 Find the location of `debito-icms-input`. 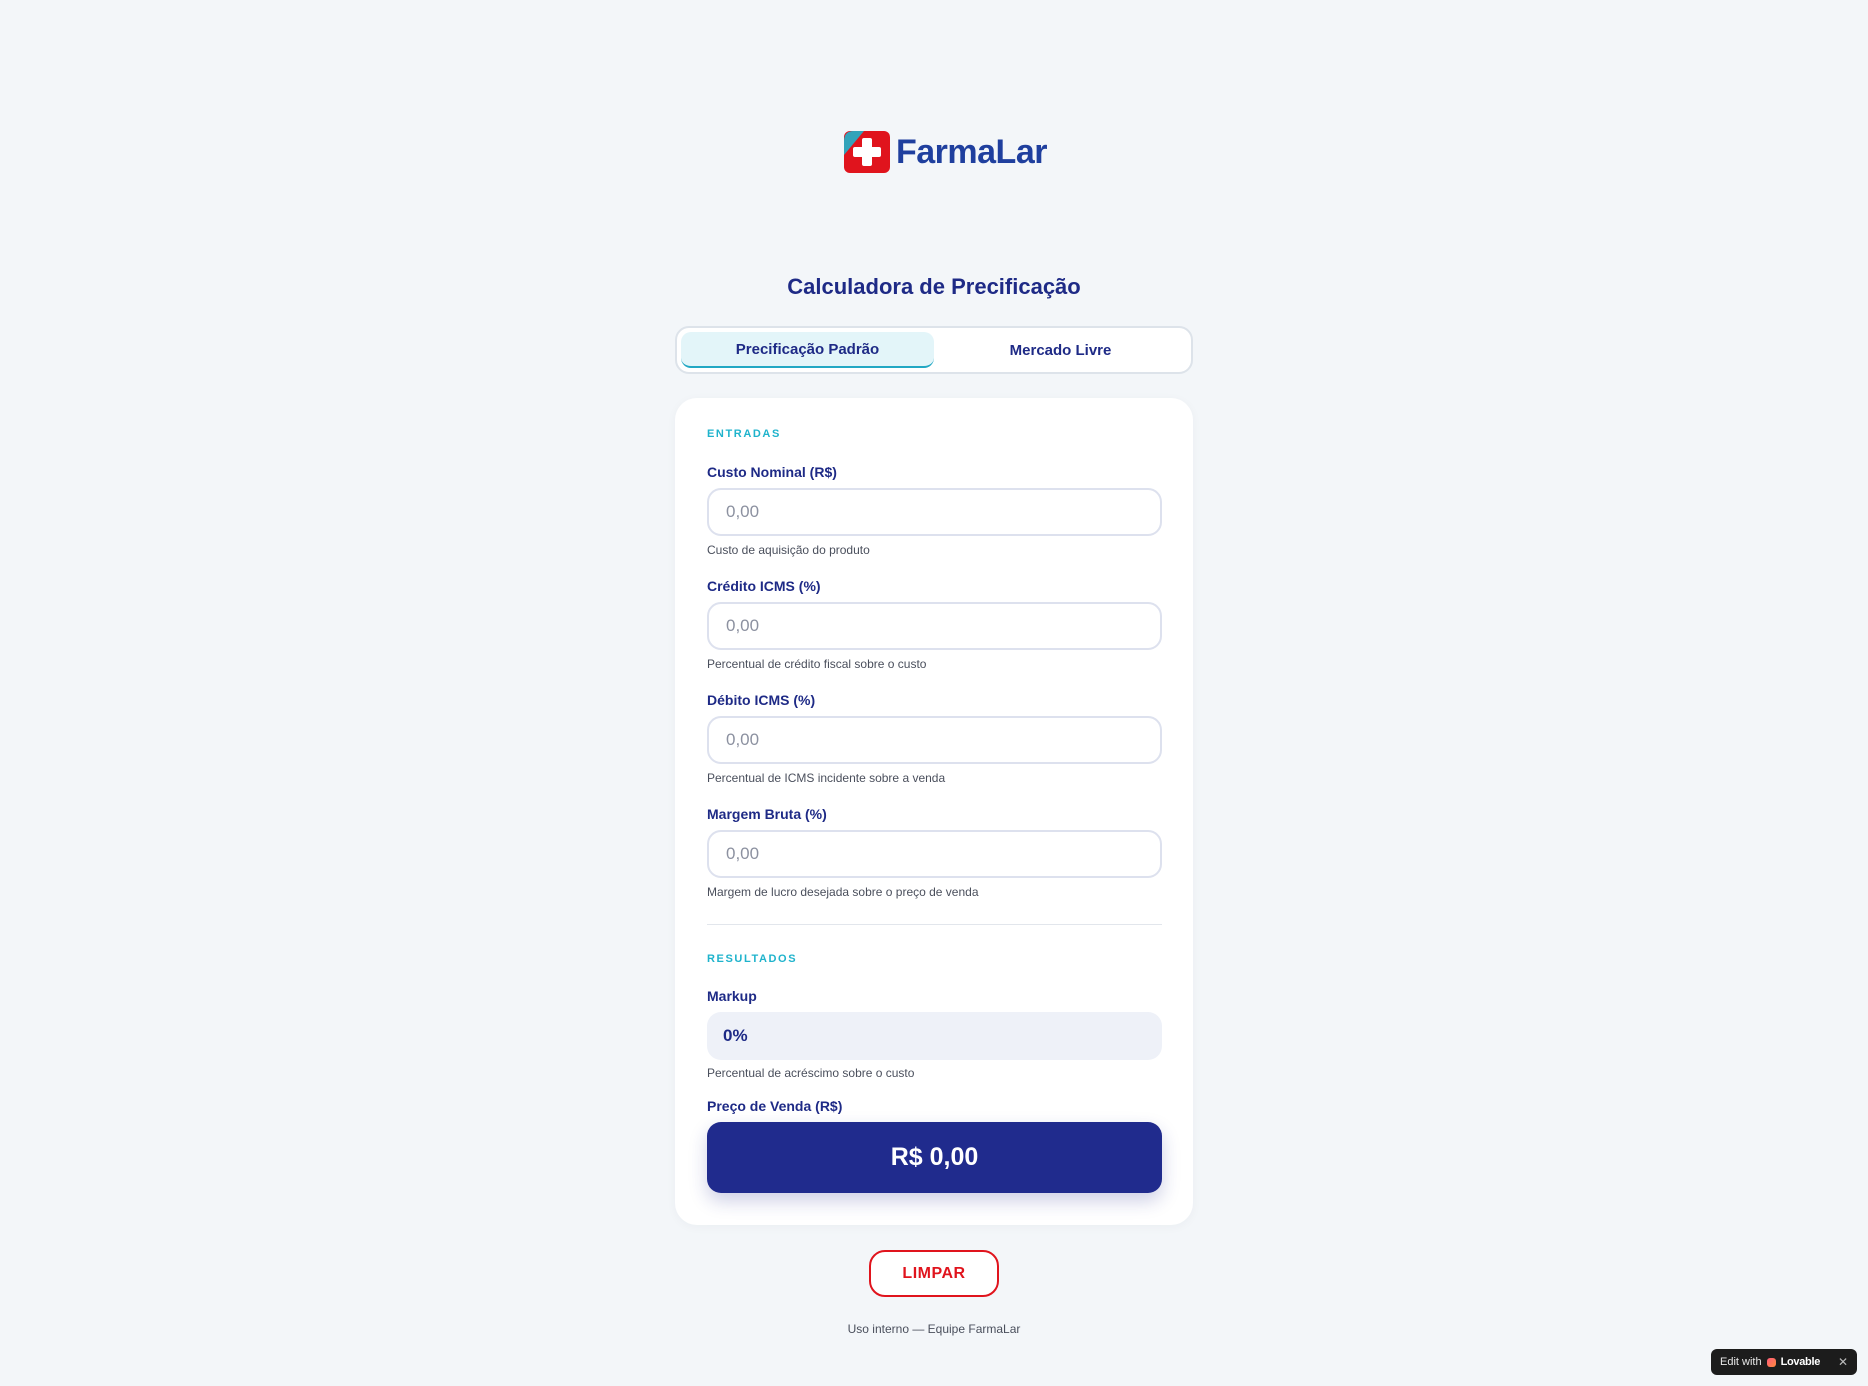

debito-icms-input is located at coordinates (934, 740).